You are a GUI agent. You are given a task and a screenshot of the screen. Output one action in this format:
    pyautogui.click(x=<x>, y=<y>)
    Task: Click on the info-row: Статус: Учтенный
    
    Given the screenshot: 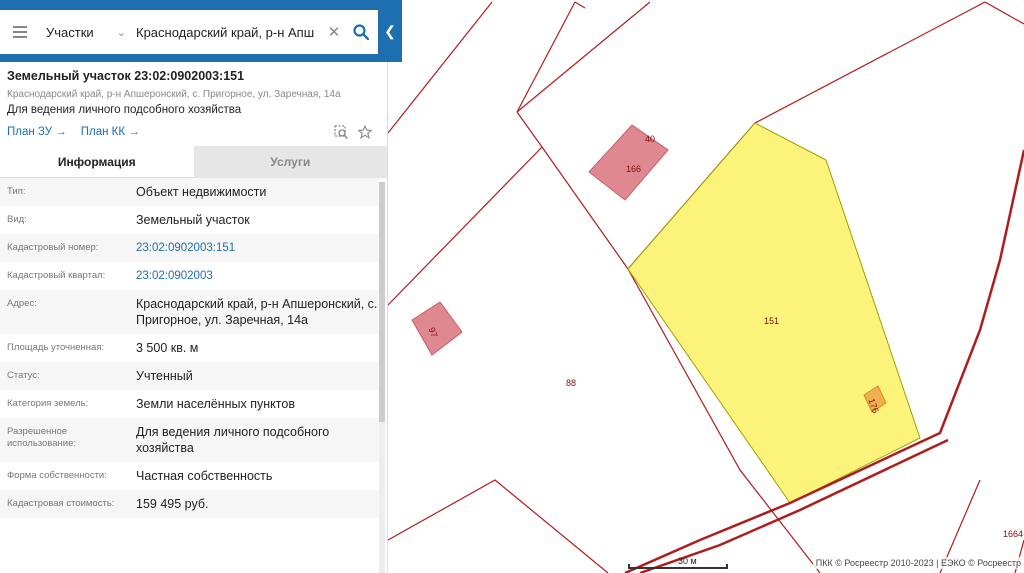 What is the action you would take?
    pyautogui.click(x=190, y=376)
    